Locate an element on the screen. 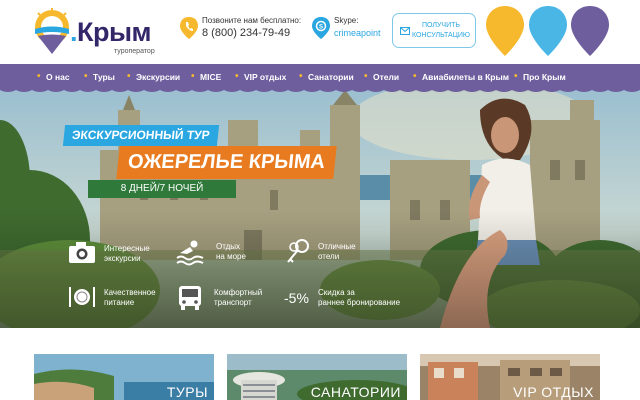 The width and height of the screenshot is (640, 400). skype-contact: S Skype: crimeapoint is located at coordinates (352, 31).